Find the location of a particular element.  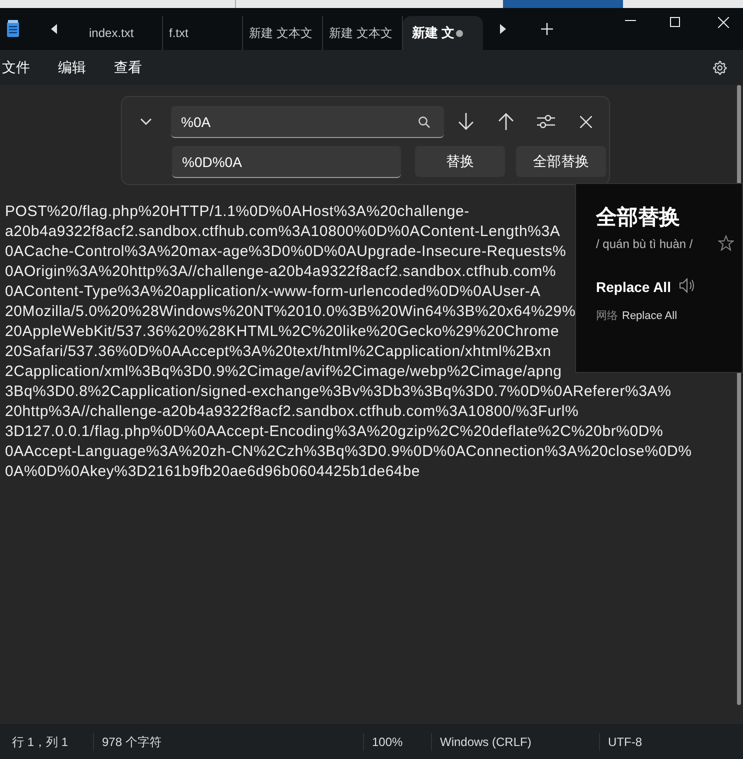

text-line: a20b4a9322f8acf2.sandbox.ctfhub.com%3A10800%0D%0AContent-Length%3A is located at coordinates (282, 232).